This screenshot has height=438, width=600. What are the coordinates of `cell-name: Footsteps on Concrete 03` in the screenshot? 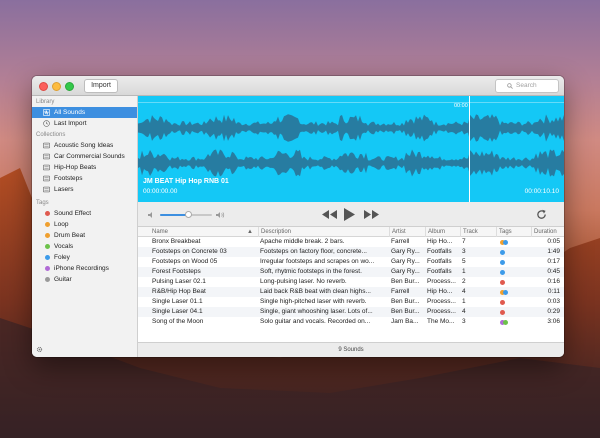 It's located at (189, 251).